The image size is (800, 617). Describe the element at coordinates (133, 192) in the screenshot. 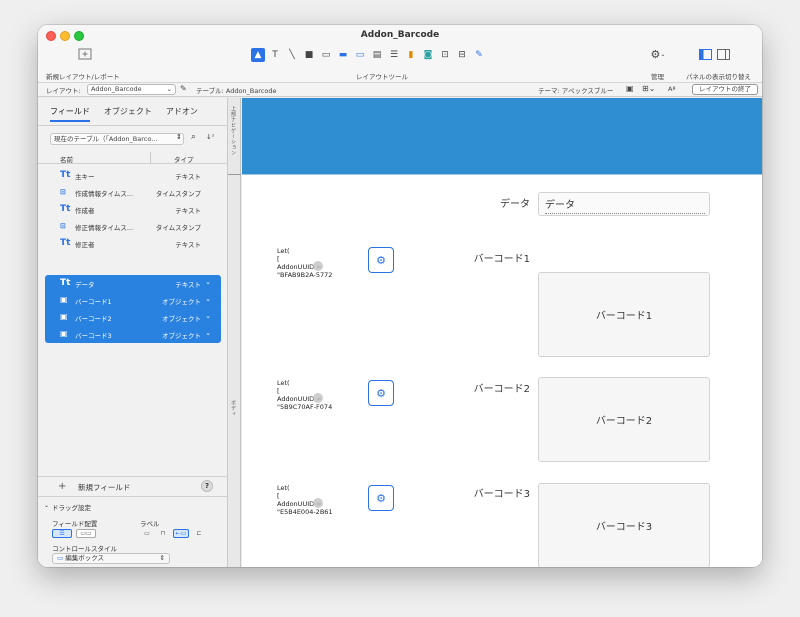

I see `field-row-created-timestamp: ⊡ 作成情報タイムス... タイムスタンプ` at that location.